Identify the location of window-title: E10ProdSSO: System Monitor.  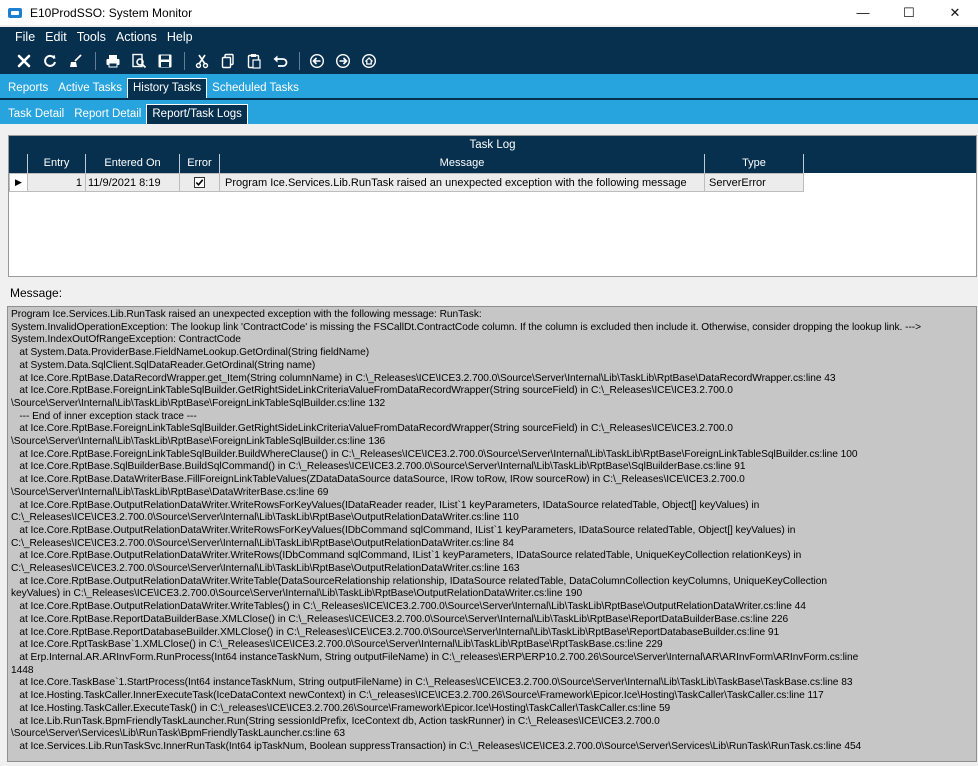
(111, 12).